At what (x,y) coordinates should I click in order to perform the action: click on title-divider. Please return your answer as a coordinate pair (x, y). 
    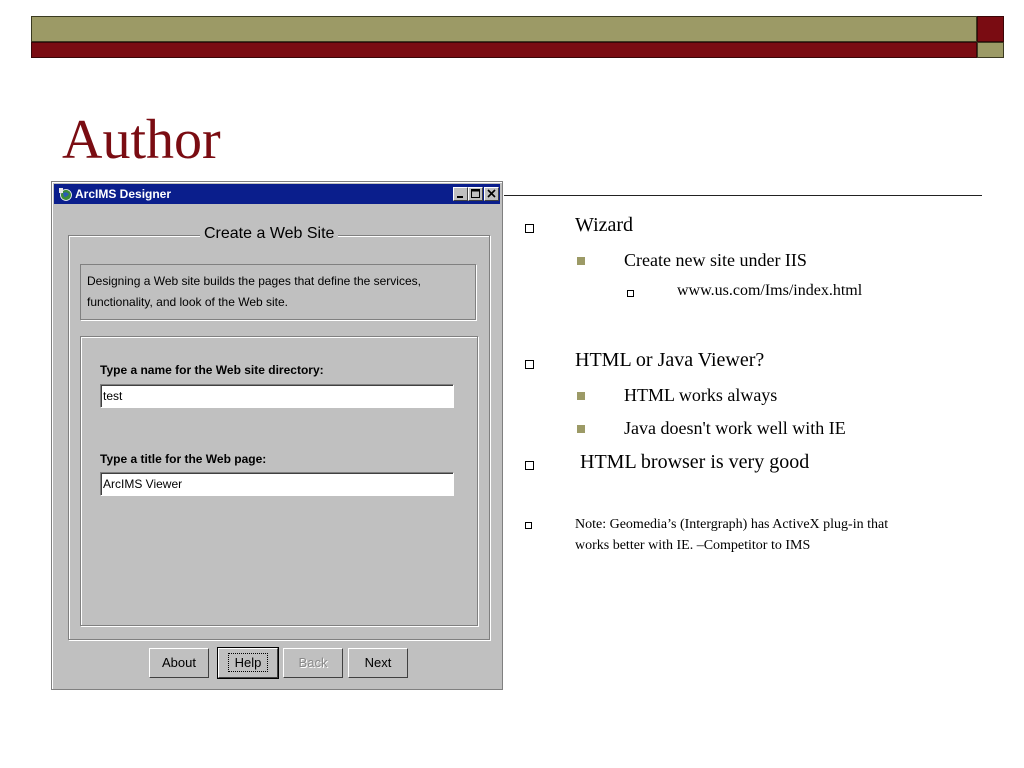
    Looking at the image, I should click on (743, 195).